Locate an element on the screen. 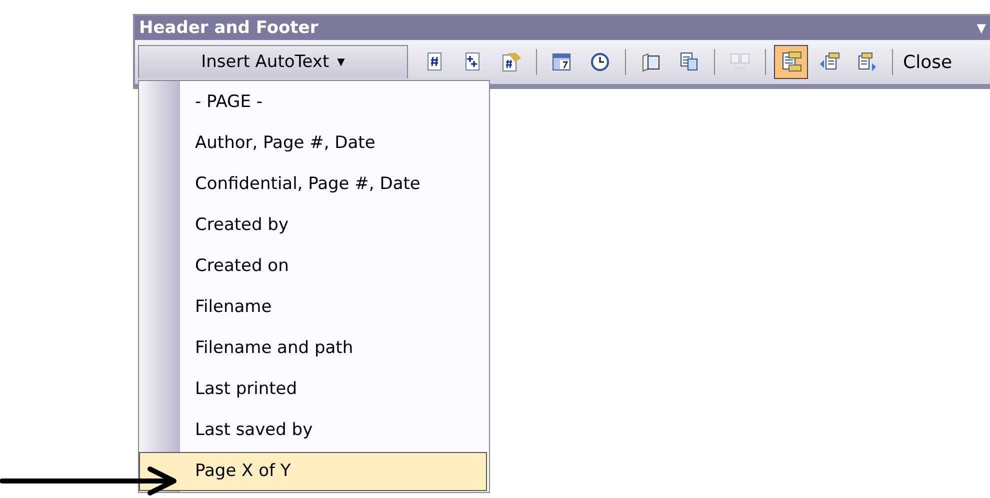 This screenshot has width=990, height=498. menu-item: Confidential, Page #, Date is located at coordinates (333, 184).